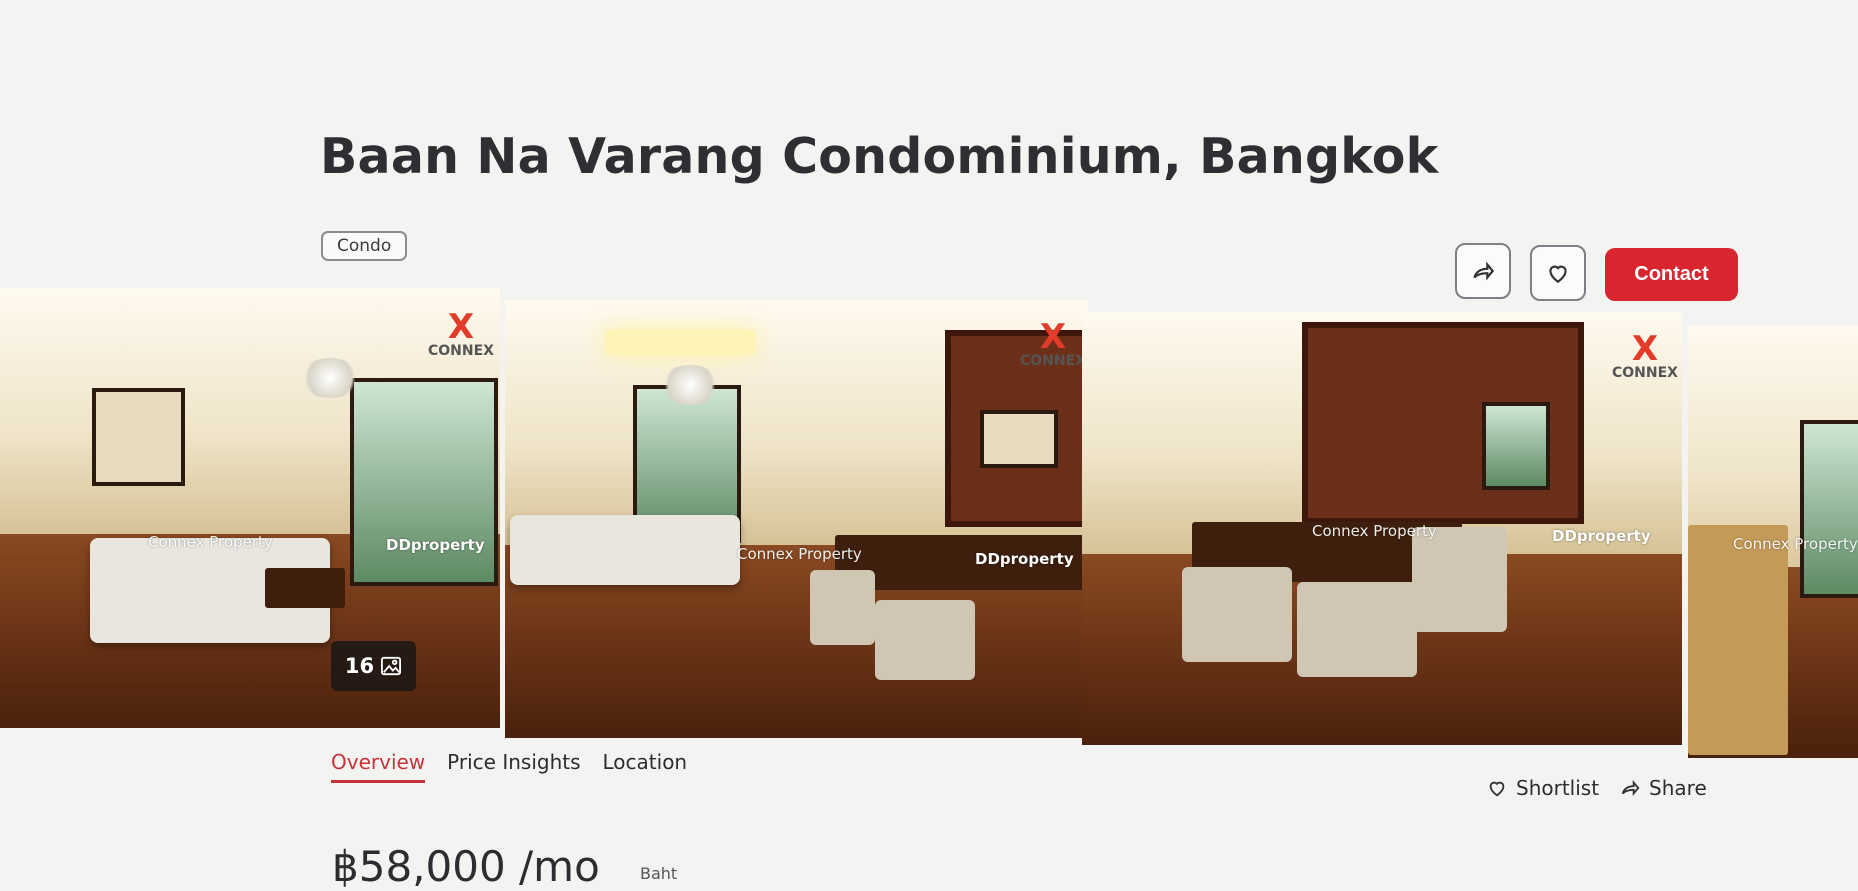 This screenshot has width=1858, height=891. I want to click on gallery-photo-living-room: X CONNEX Connex Property DDproperty, so click(250, 508).